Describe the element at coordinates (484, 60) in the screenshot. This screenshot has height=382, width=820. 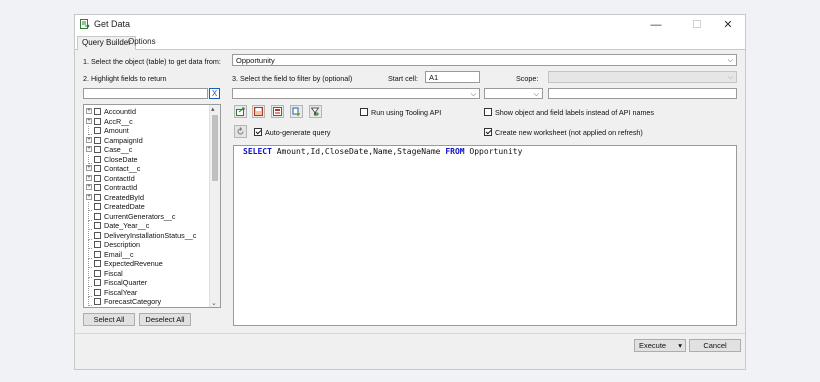
I see `object-select: Opportunity ⌵` at that location.